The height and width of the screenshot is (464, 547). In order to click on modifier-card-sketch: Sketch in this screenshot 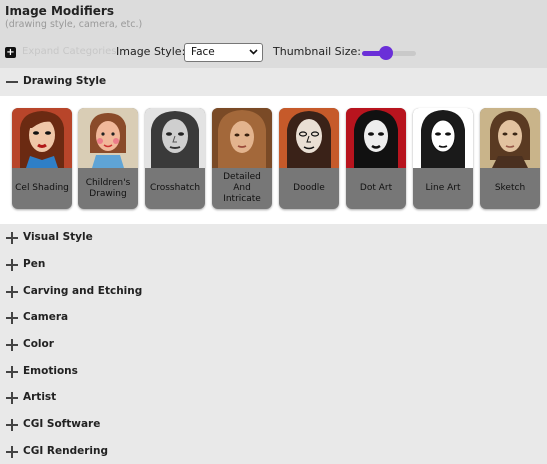, I will do `click(510, 158)`.